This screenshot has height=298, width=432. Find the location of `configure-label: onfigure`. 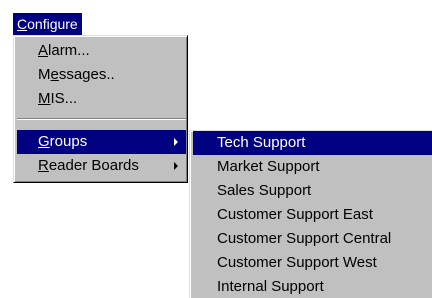

configure-label: onfigure is located at coordinates (52, 24).